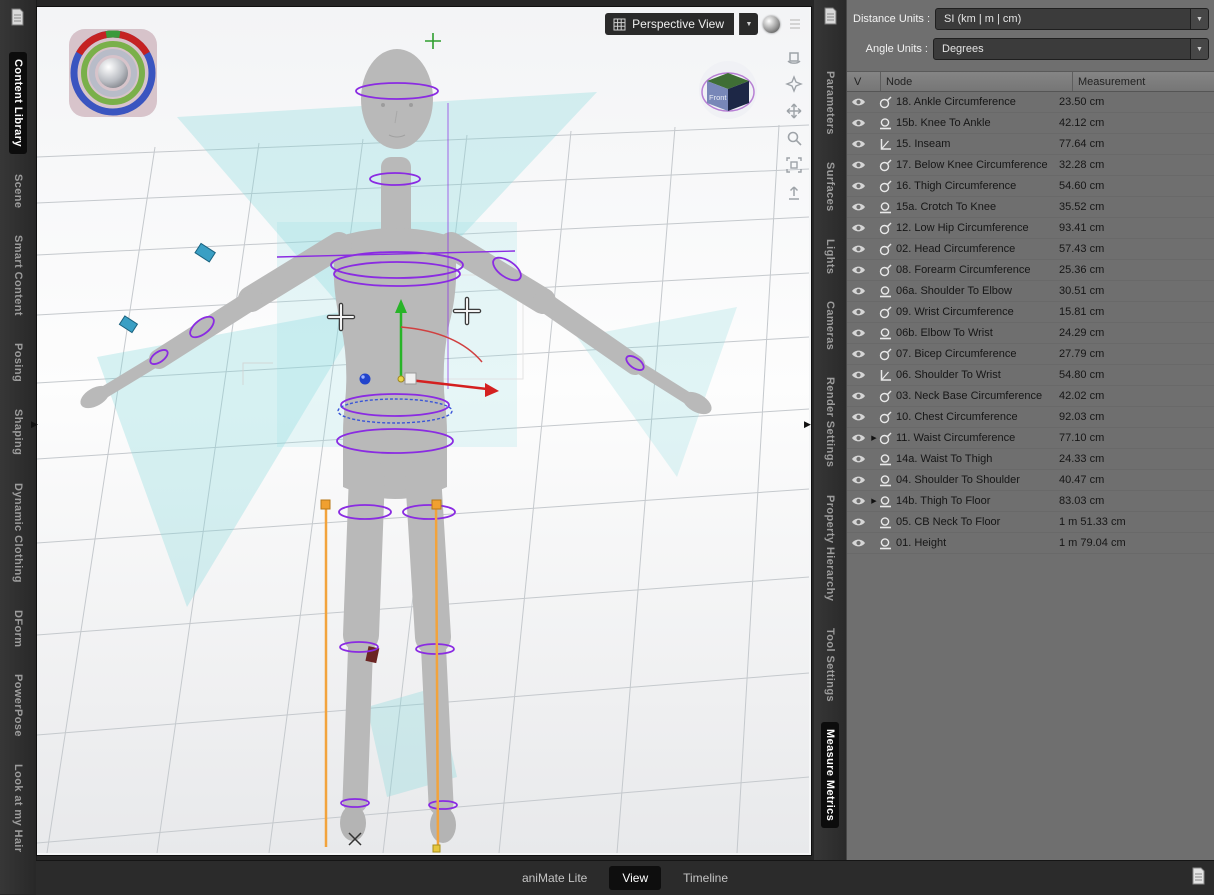  What do you see at coordinates (18, 628) in the screenshot?
I see `sidebar-tab-dform: DForm` at bounding box center [18, 628].